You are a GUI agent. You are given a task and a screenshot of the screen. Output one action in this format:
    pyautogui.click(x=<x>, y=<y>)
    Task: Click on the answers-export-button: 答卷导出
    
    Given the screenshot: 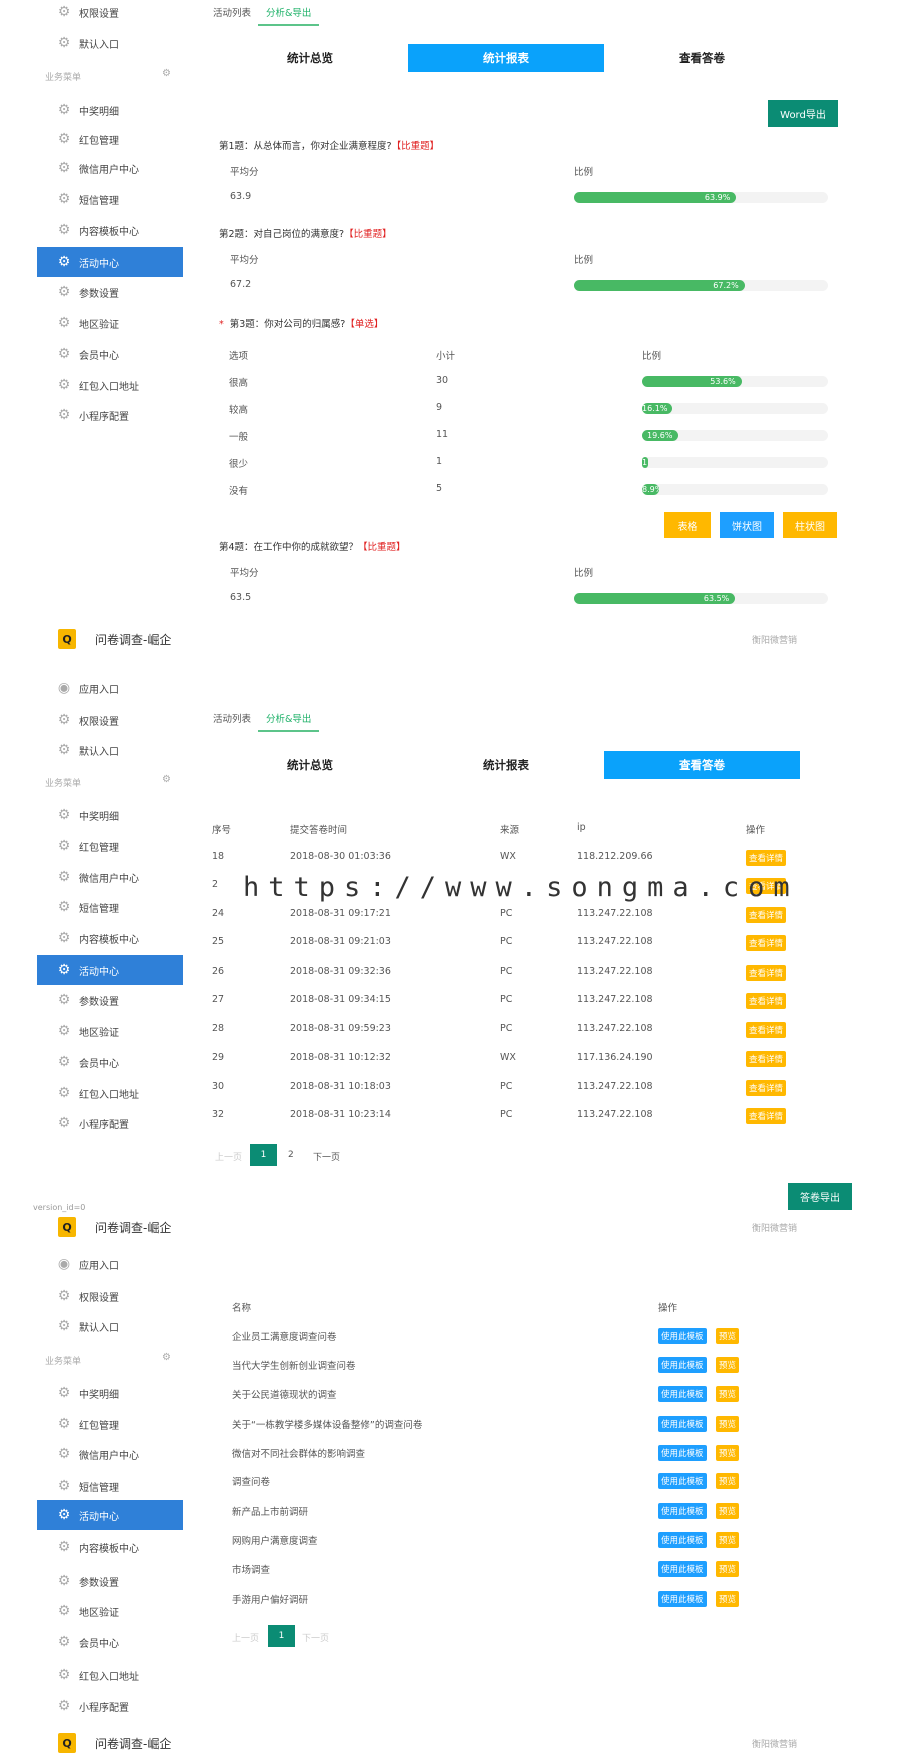 What is the action you would take?
    pyautogui.click(x=820, y=1196)
    